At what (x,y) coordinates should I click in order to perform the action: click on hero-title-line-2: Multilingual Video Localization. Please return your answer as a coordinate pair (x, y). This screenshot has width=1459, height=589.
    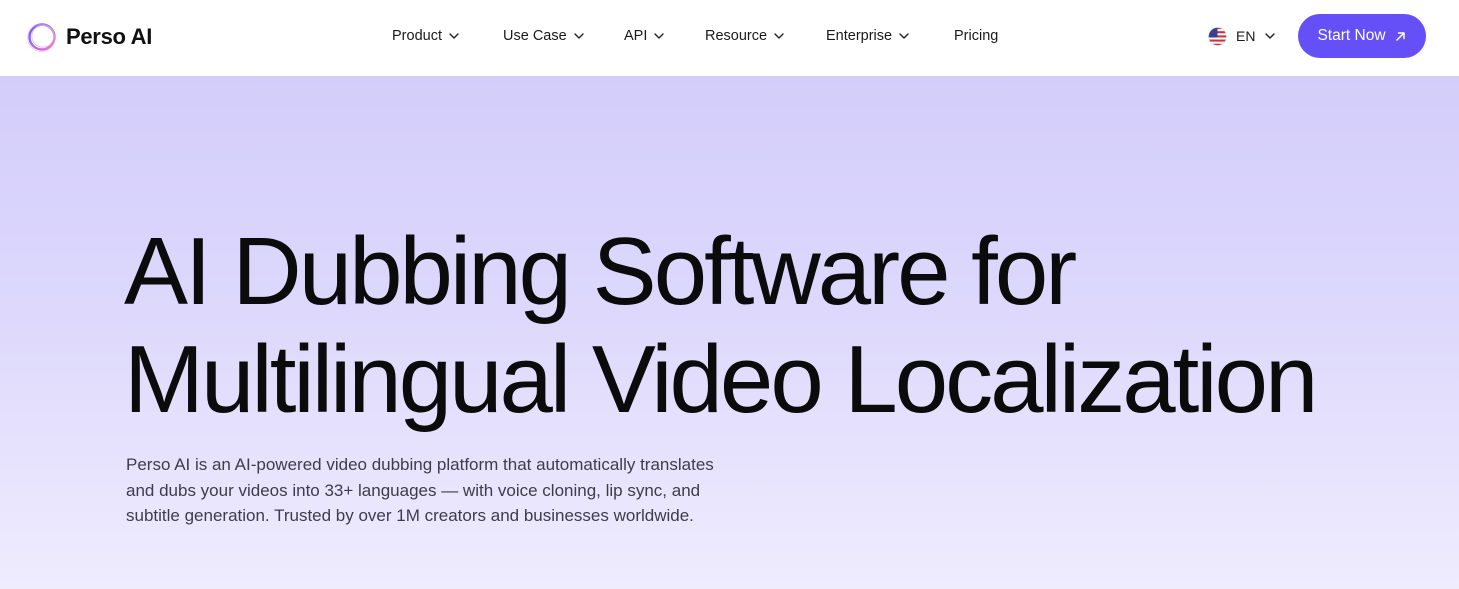
    Looking at the image, I should click on (721, 379).